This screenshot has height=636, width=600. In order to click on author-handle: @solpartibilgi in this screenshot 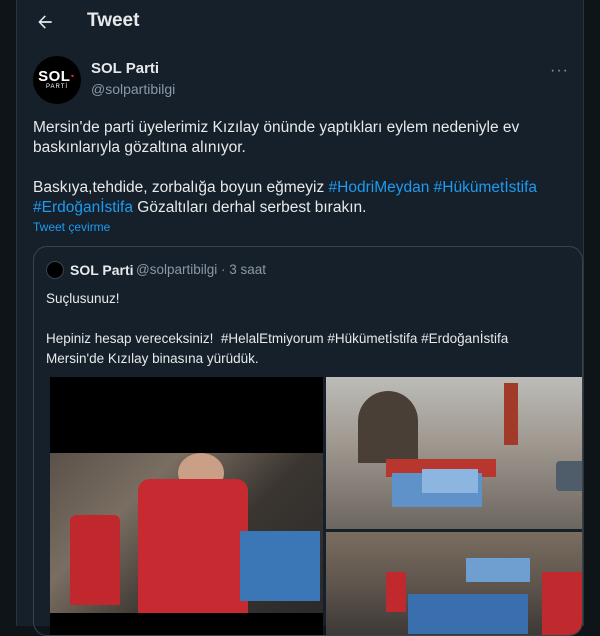, I will do `click(133, 89)`.